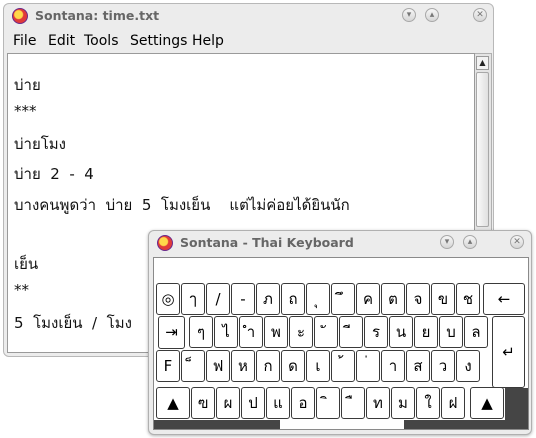  I want to click on key: ๆ, so click(201, 332).